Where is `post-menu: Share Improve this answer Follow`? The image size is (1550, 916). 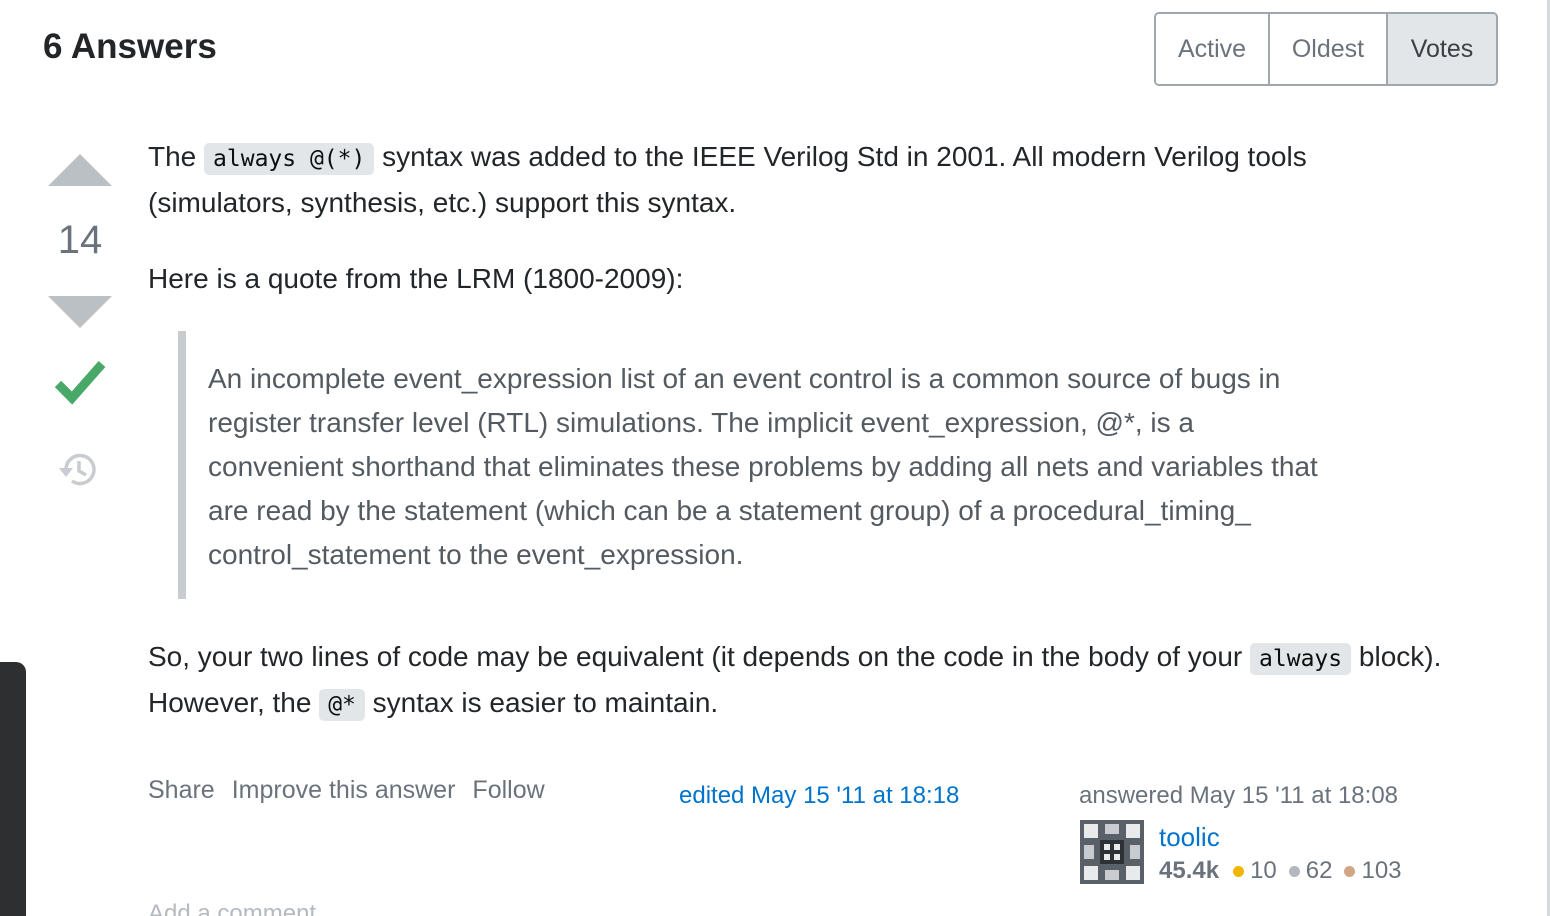
post-menu: Share Improve this answer Follow is located at coordinates (346, 790).